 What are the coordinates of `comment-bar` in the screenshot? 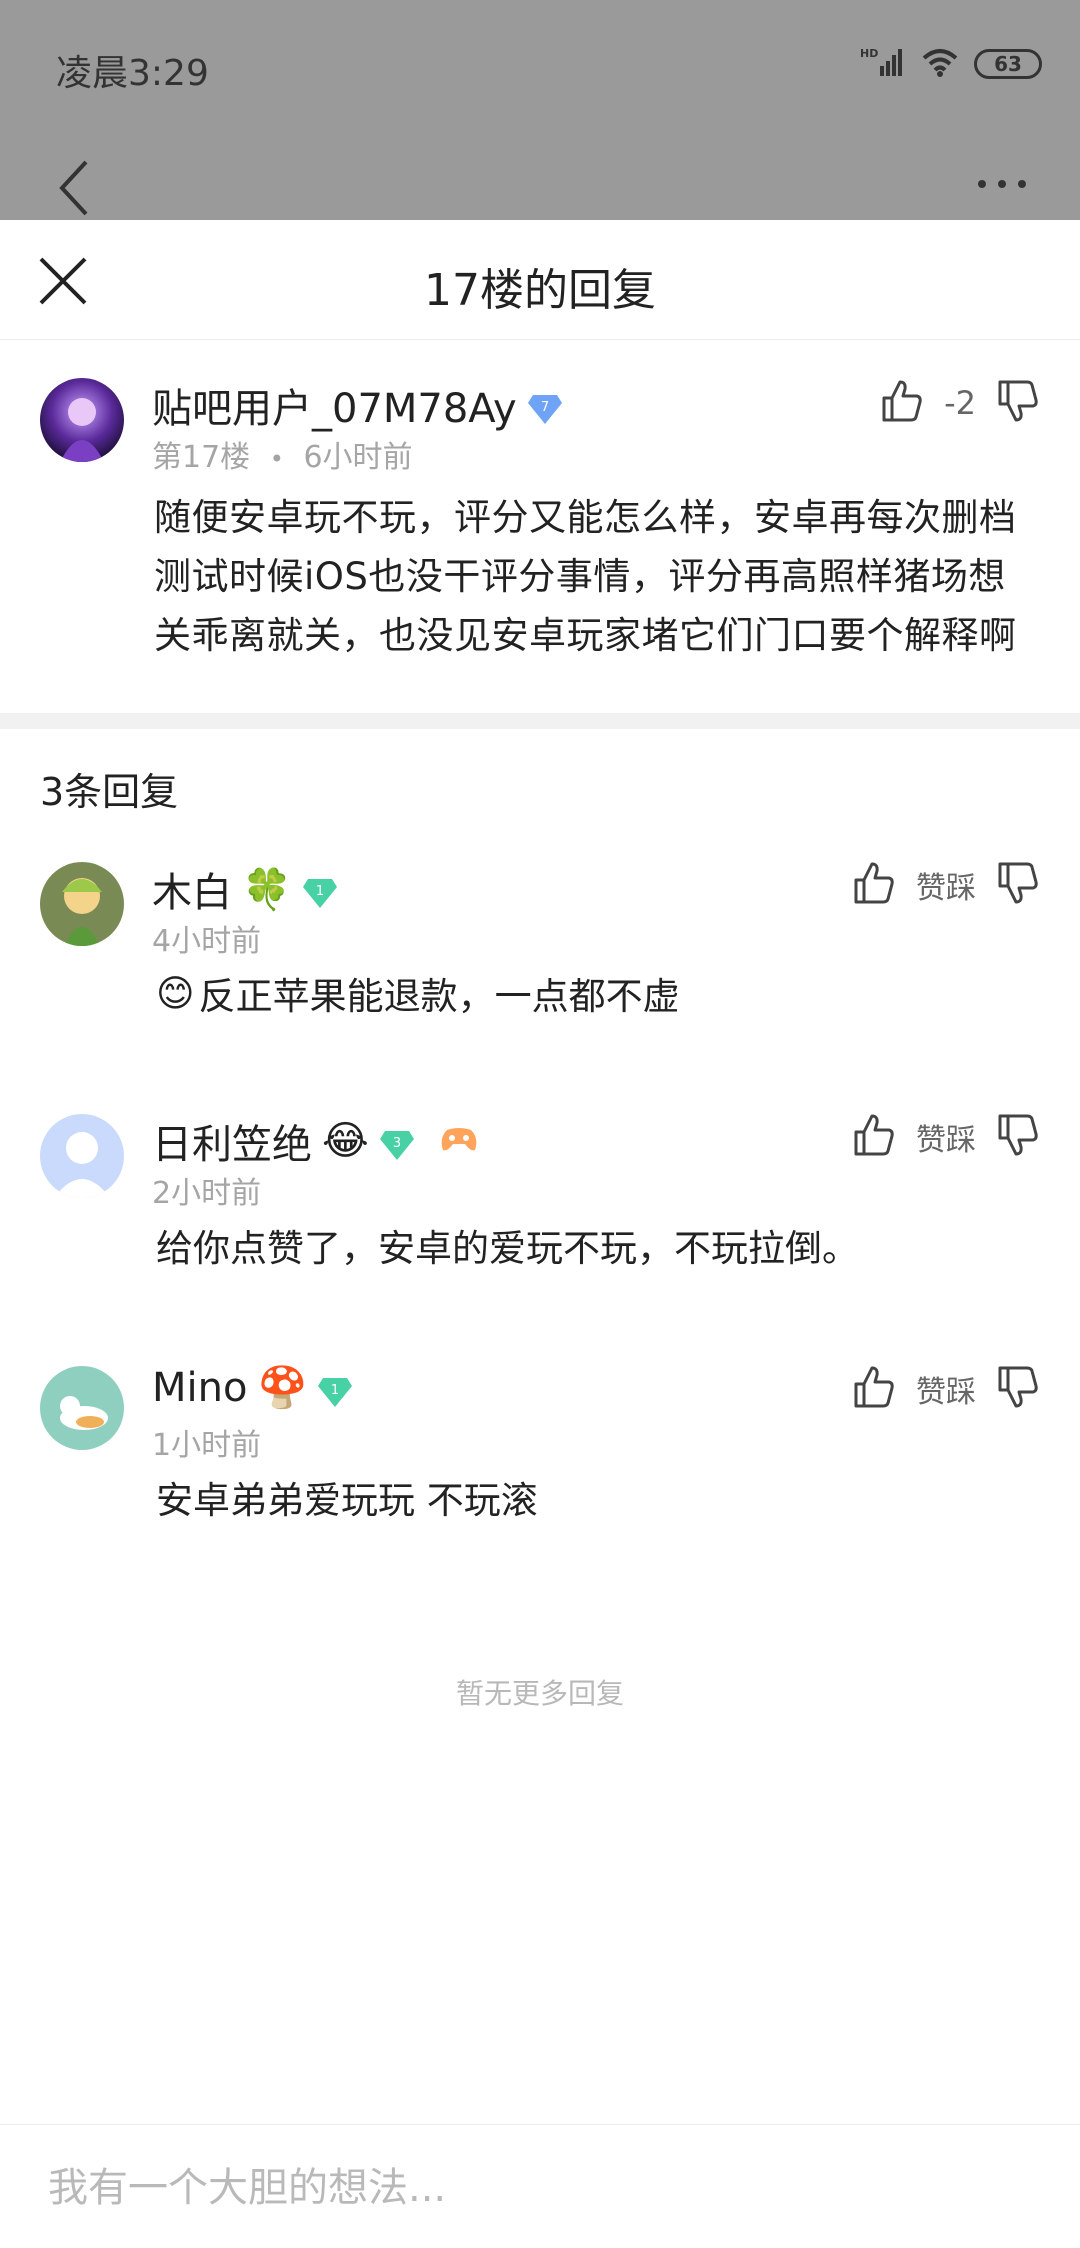 It's located at (540, 2186).